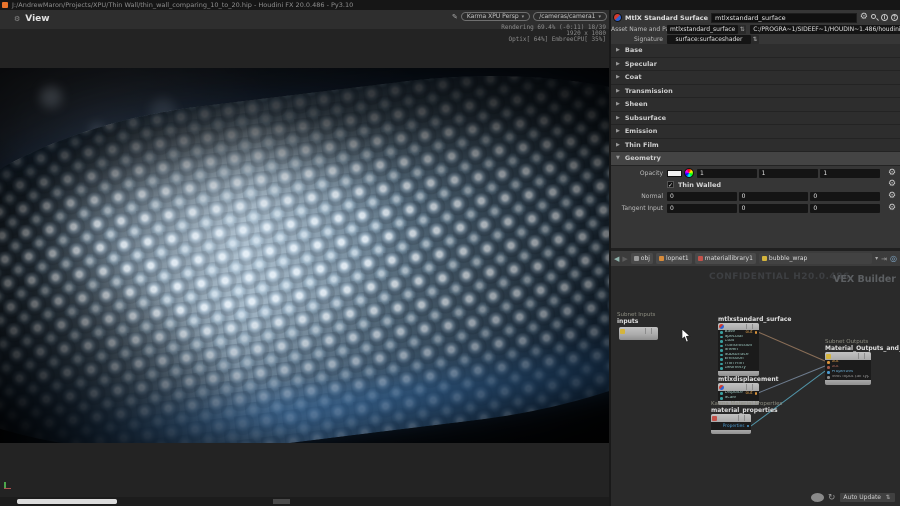 The height and width of the screenshot is (506, 900). Describe the element at coordinates (616, 259) in the screenshot. I see `back-button: ◀` at that location.